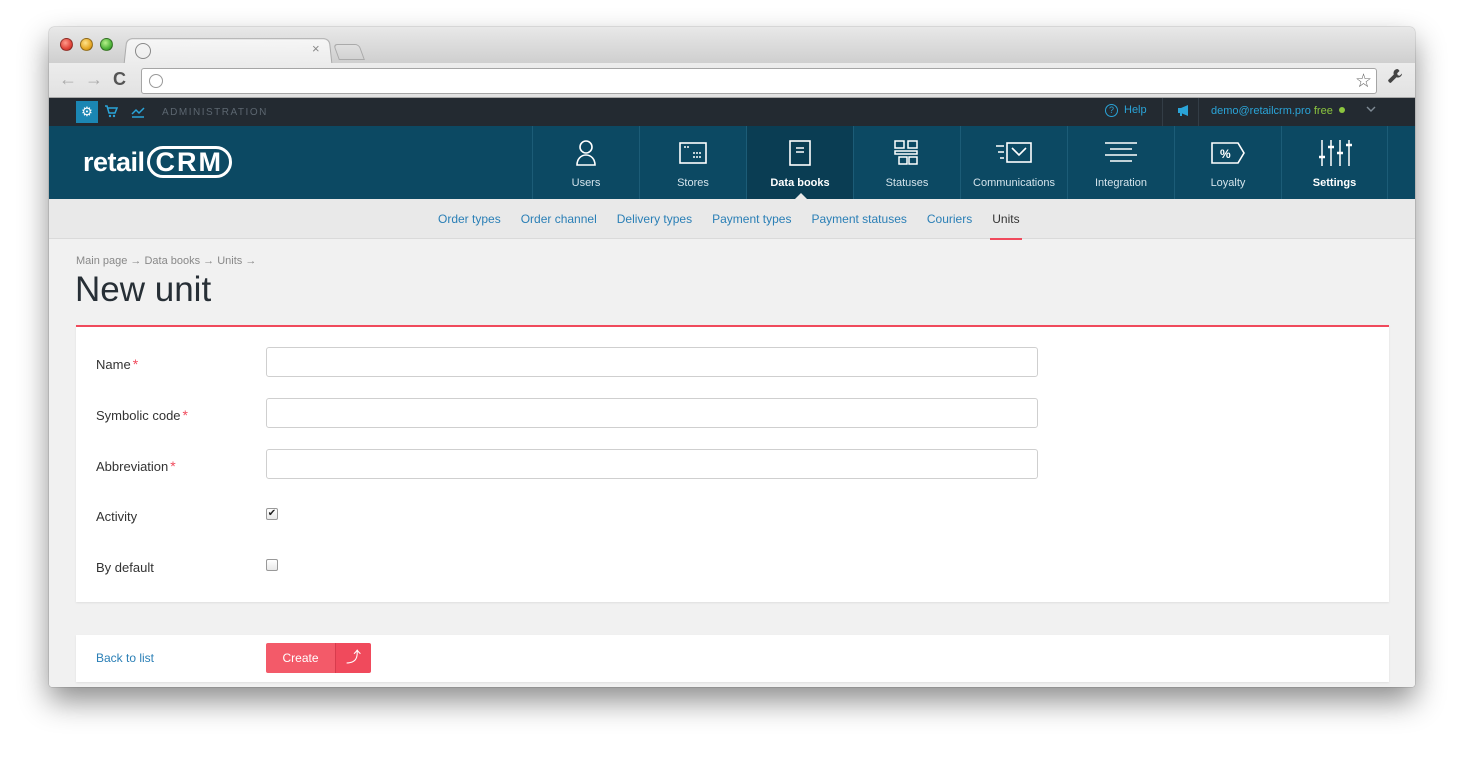 The image size is (1464, 758). What do you see at coordinates (1014, 183) in the screenshot?
I see `nav-label: Communications` at bounding box center [1014, 183].